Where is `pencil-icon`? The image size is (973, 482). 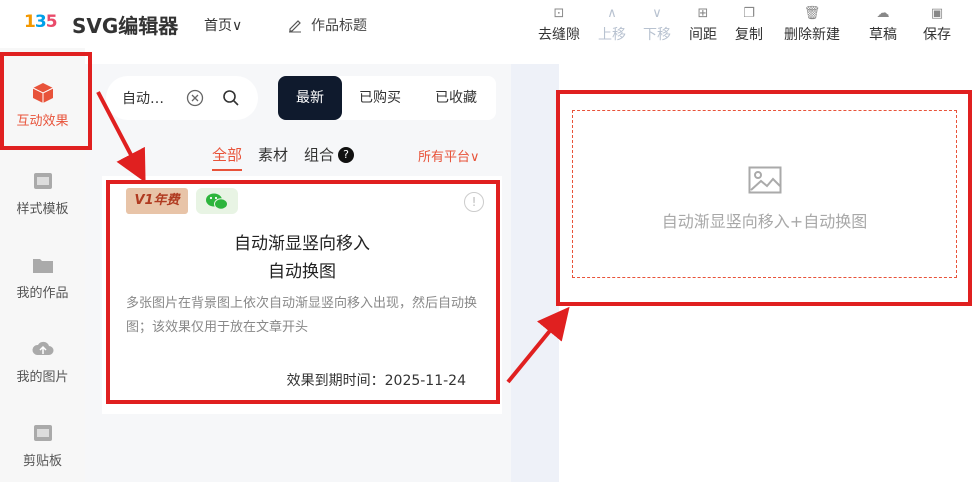 pencil-icon is located at coordinates (295, 26).